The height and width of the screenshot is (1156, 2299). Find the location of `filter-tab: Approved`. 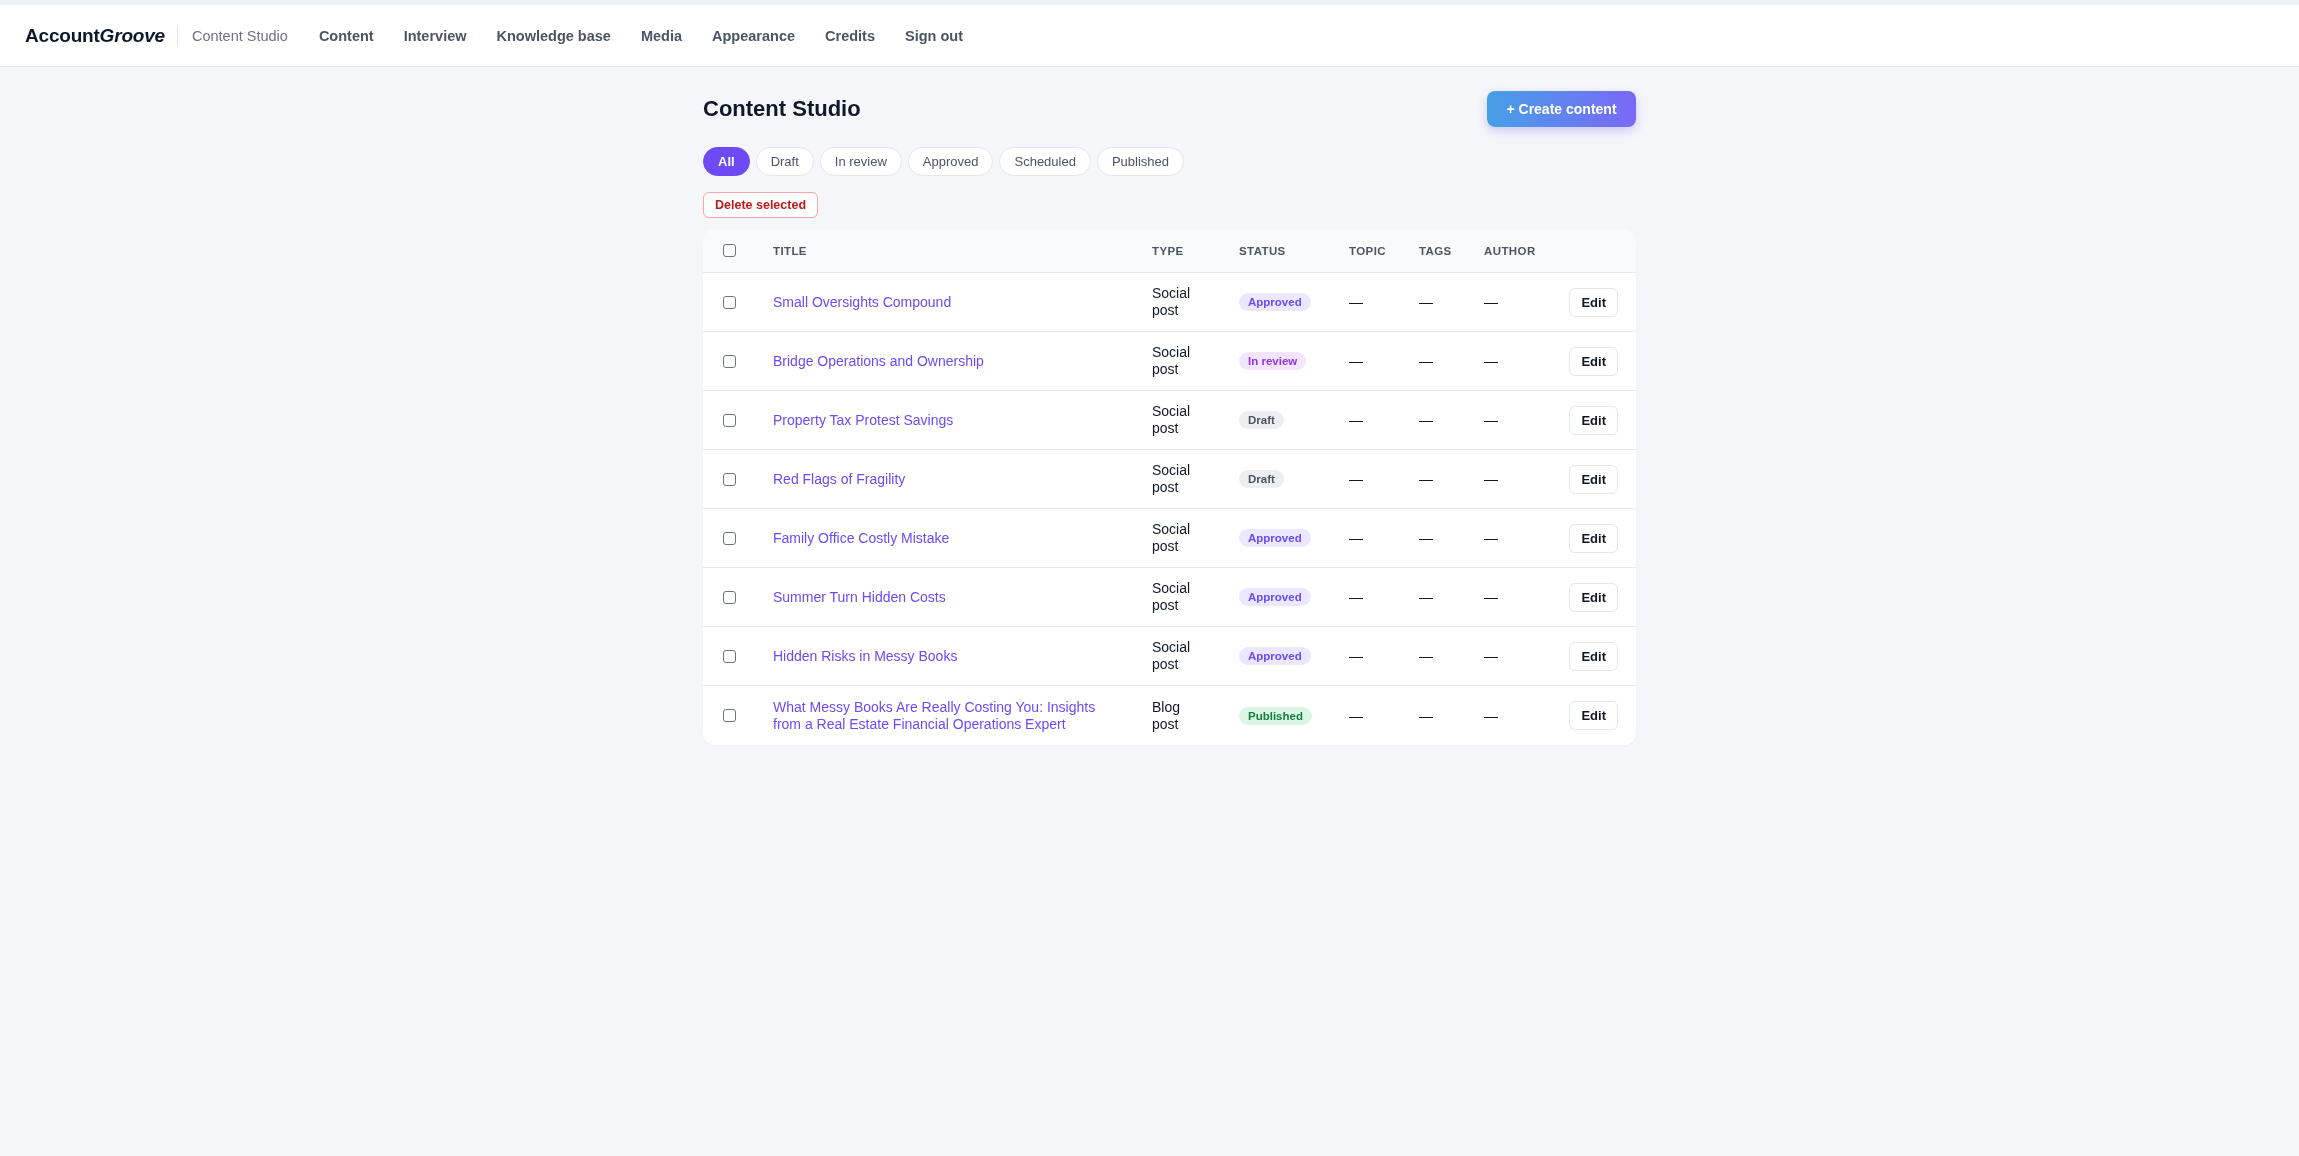

filter-tab: Approved is located at coordinates (950, 161).